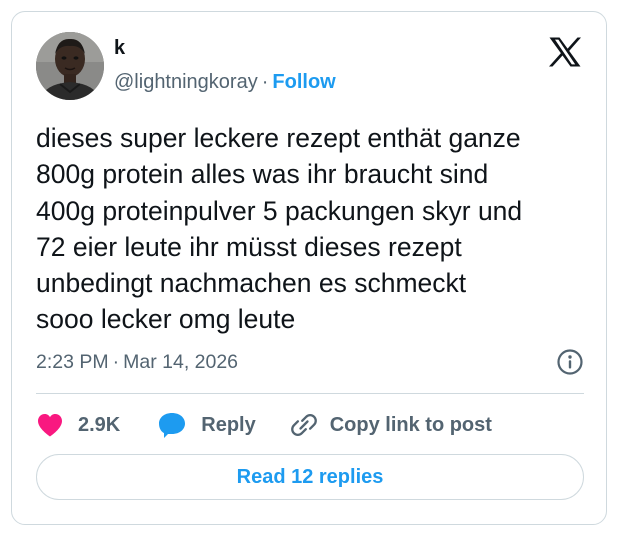  I want to click on follow-button: Follow, so click(303, 82).